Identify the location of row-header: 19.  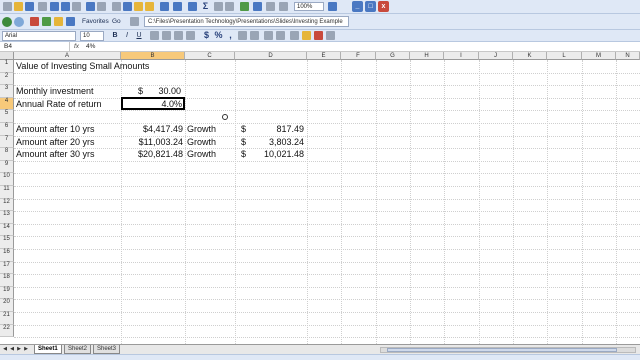
(7, 293).